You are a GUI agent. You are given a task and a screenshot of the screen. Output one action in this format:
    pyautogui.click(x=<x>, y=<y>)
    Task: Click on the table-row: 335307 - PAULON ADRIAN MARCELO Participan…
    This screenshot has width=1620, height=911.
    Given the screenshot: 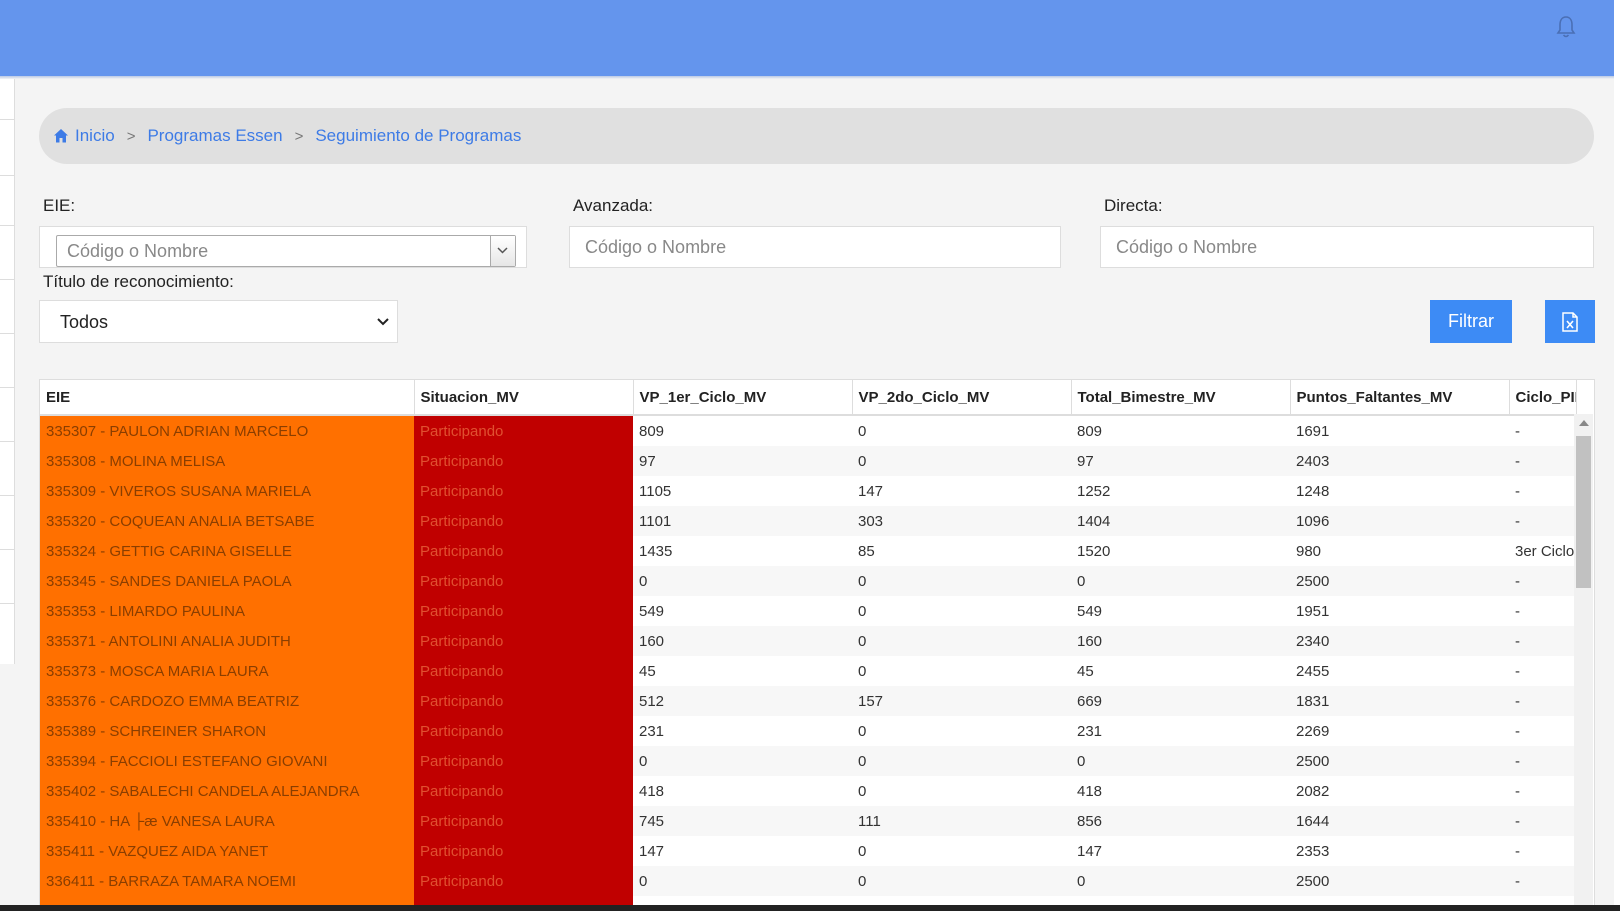 What is the action you would take?
    pyautogui.click(x=808, y=430)
    